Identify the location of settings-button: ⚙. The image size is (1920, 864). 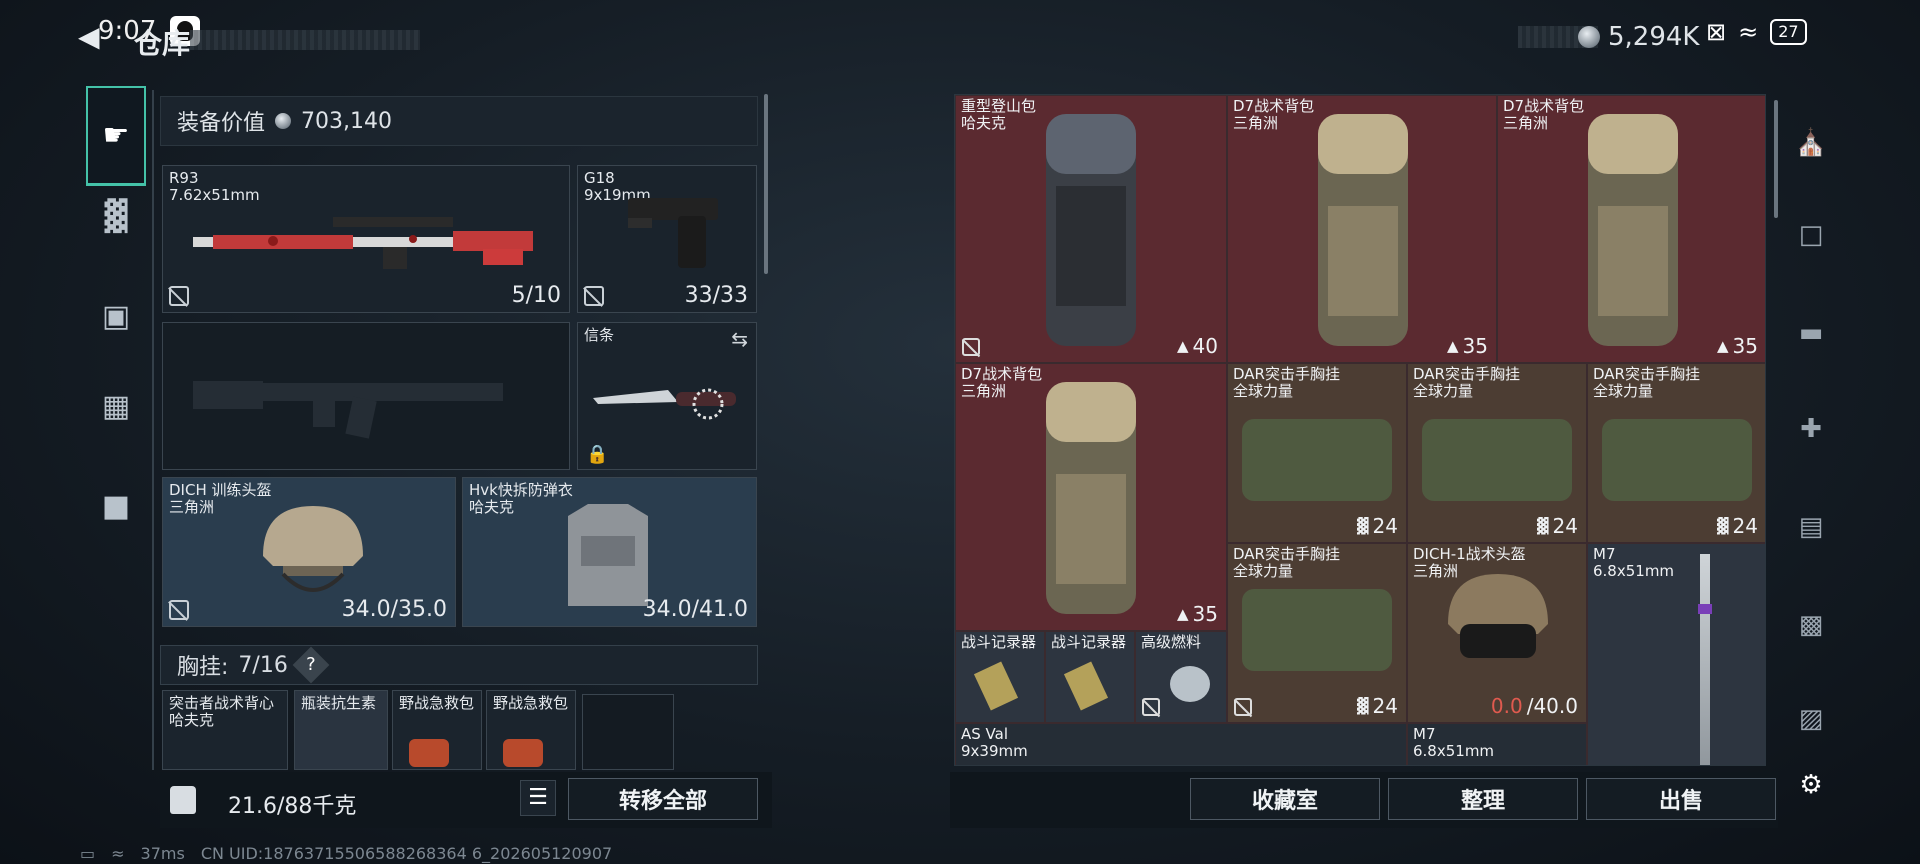
(1811, 785).